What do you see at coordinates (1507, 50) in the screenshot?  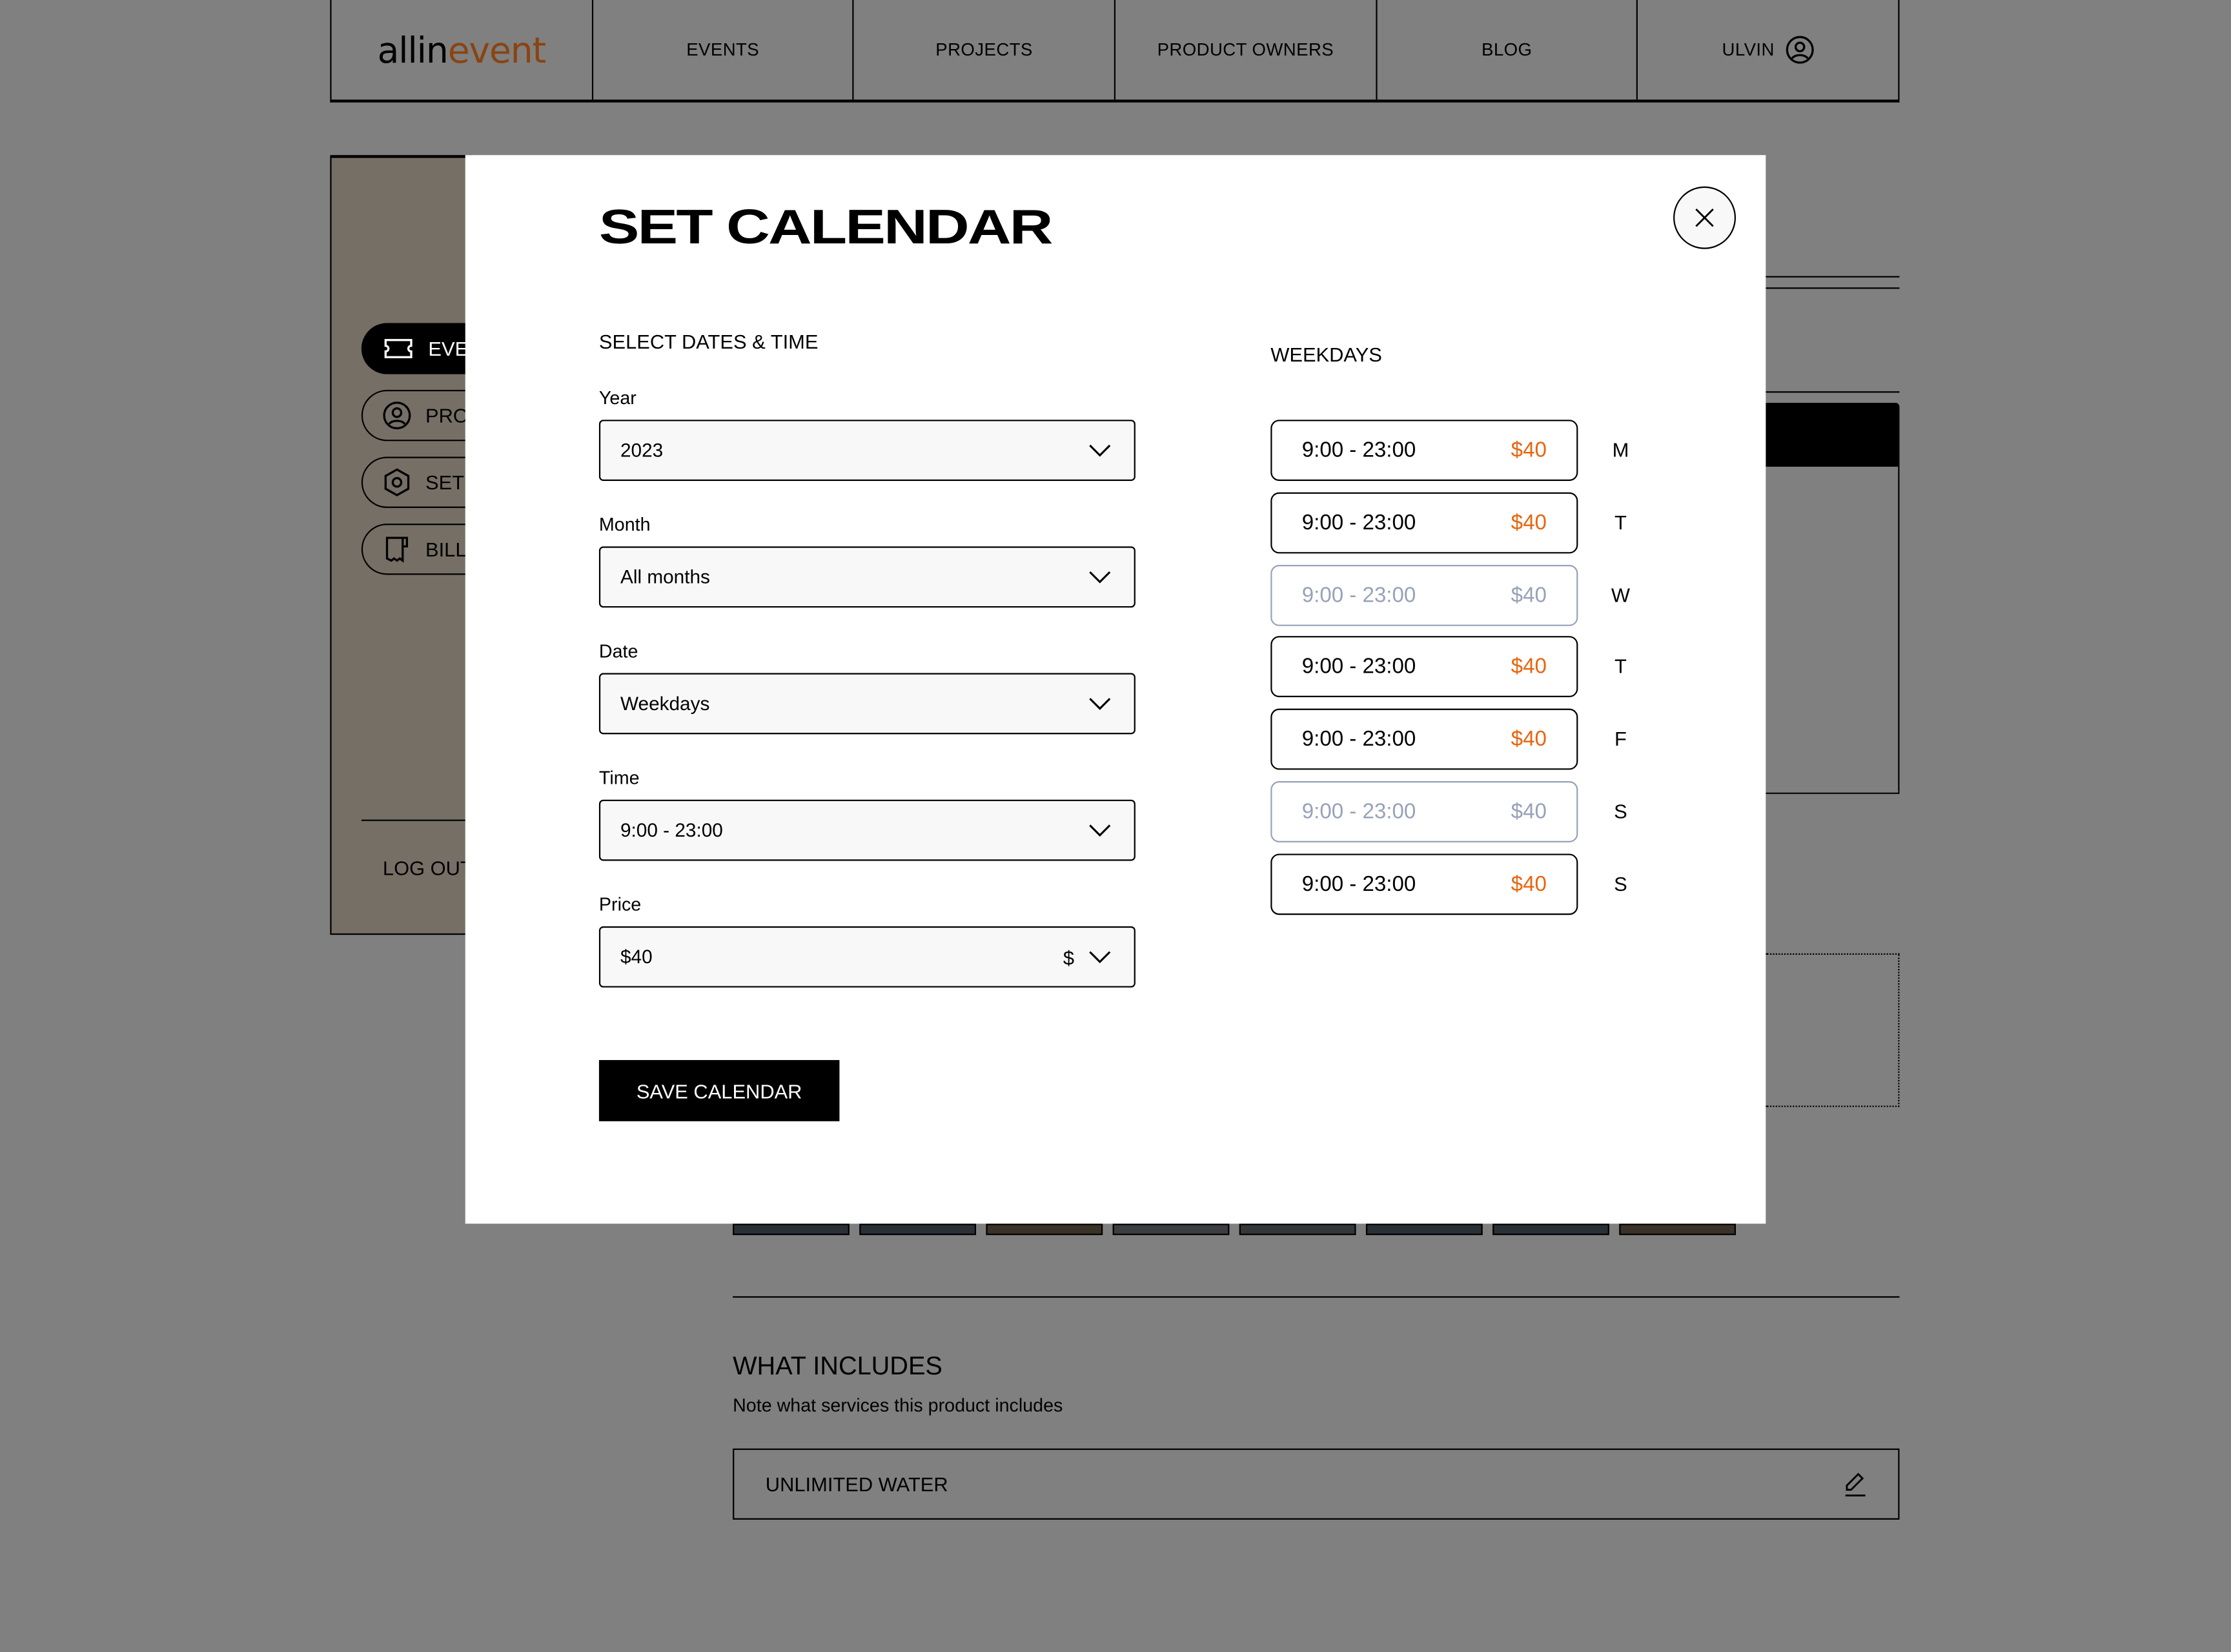 I see `nav-blog: BLOG` at bounding box center [1507, 50].